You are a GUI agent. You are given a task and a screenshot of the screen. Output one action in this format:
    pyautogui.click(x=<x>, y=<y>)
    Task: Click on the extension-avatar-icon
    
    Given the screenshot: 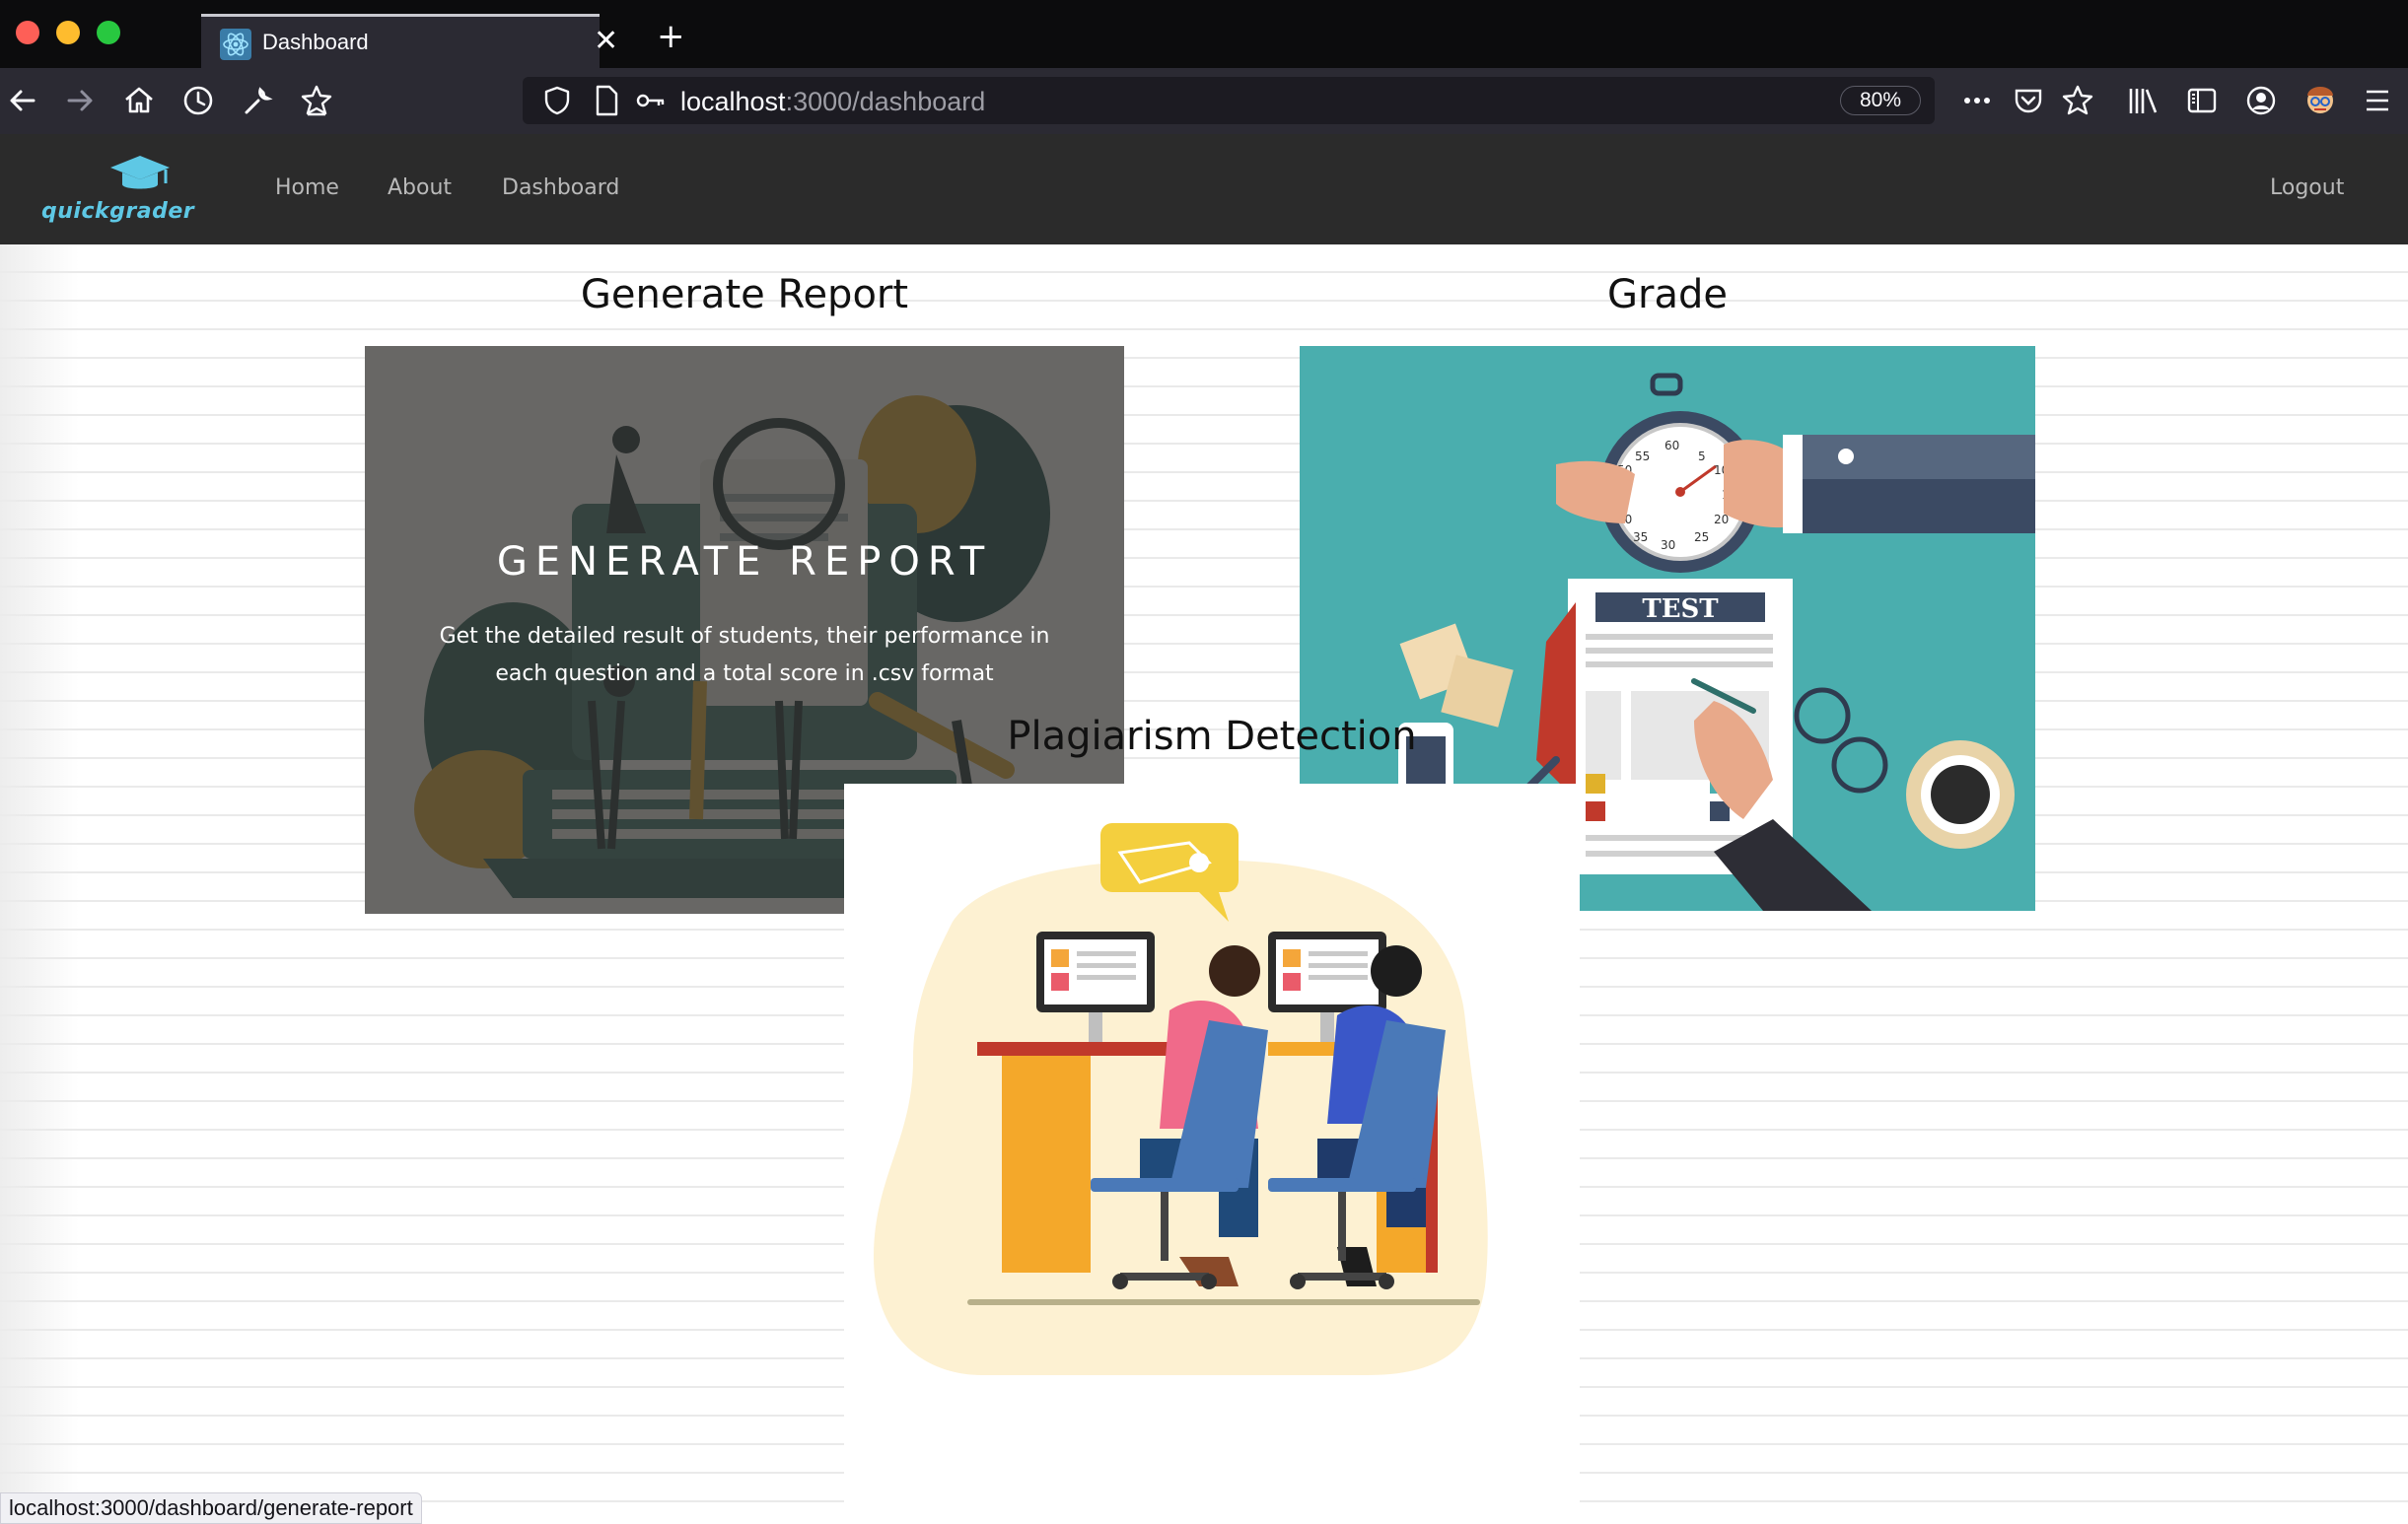 What is the action you would take?
    pyautogui.click(x=2320, y=101)
    